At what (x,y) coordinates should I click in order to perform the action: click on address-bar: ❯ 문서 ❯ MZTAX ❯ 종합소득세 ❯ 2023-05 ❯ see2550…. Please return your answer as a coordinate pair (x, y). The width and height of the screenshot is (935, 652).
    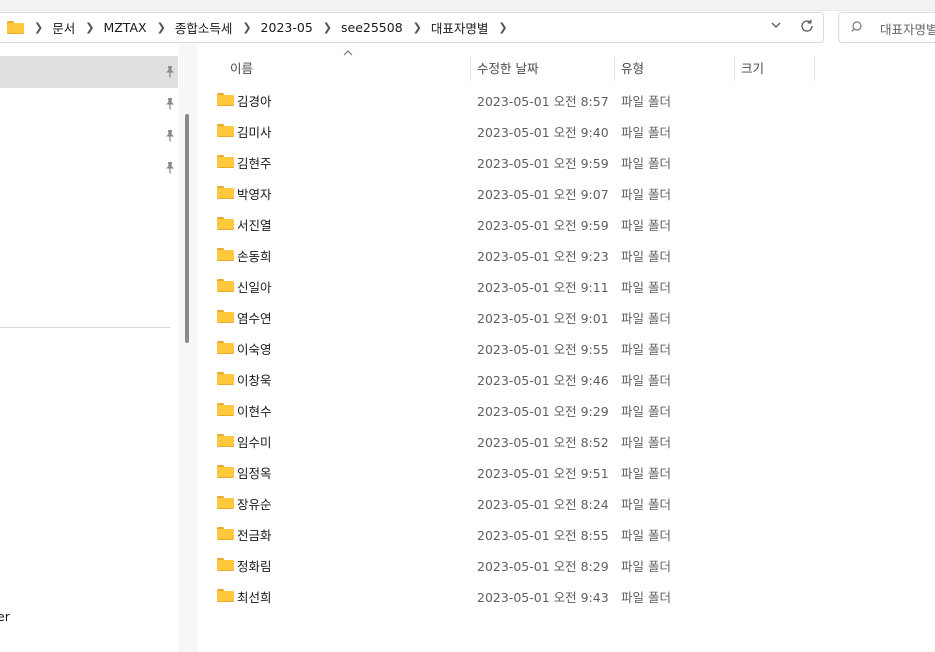
    Looking at the image, I should click on (412, 27).